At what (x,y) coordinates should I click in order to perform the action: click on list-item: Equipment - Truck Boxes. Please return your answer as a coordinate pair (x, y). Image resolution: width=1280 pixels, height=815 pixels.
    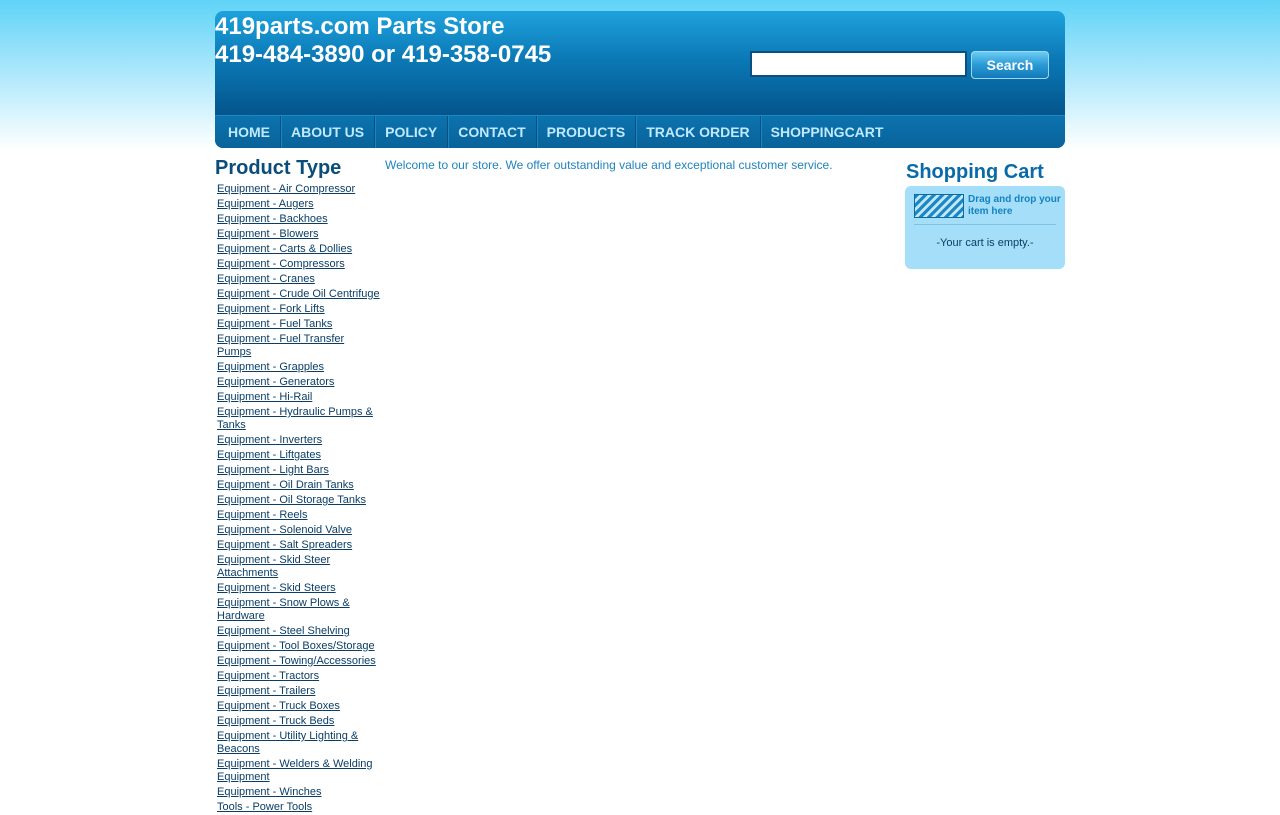
    Looking at the image, I should click on (298, 705).